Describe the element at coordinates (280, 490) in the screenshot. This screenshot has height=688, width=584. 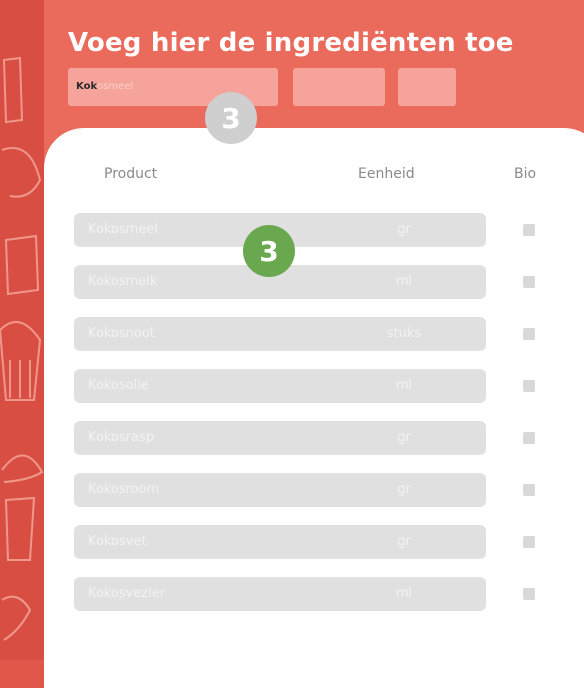
I see `ingredient-row: Kokosroom gr` at that location.